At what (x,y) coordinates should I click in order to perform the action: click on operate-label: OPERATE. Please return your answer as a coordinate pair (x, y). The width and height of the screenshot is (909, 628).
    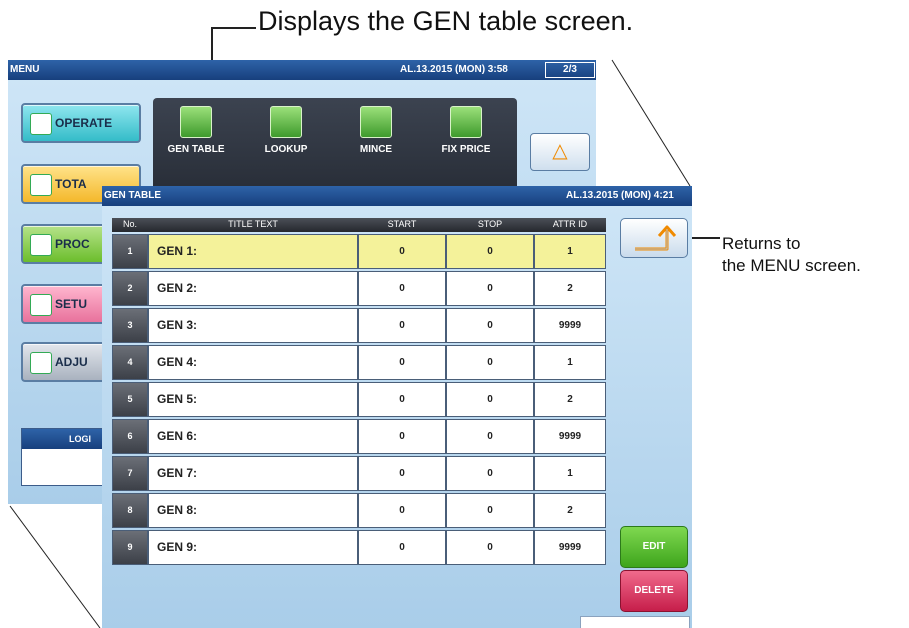
    Looking at the image, I should click on (84, 123).